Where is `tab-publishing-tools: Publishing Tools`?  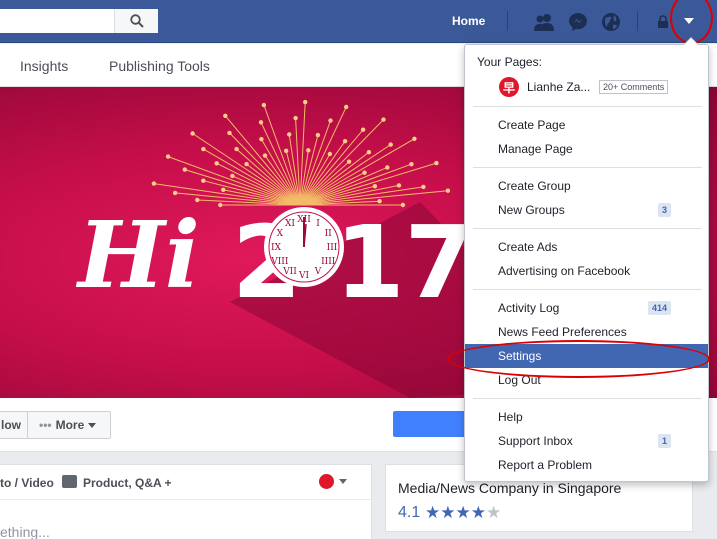
tab-publishing-tools: Publishing Tools is located at coordinates (159, 66).